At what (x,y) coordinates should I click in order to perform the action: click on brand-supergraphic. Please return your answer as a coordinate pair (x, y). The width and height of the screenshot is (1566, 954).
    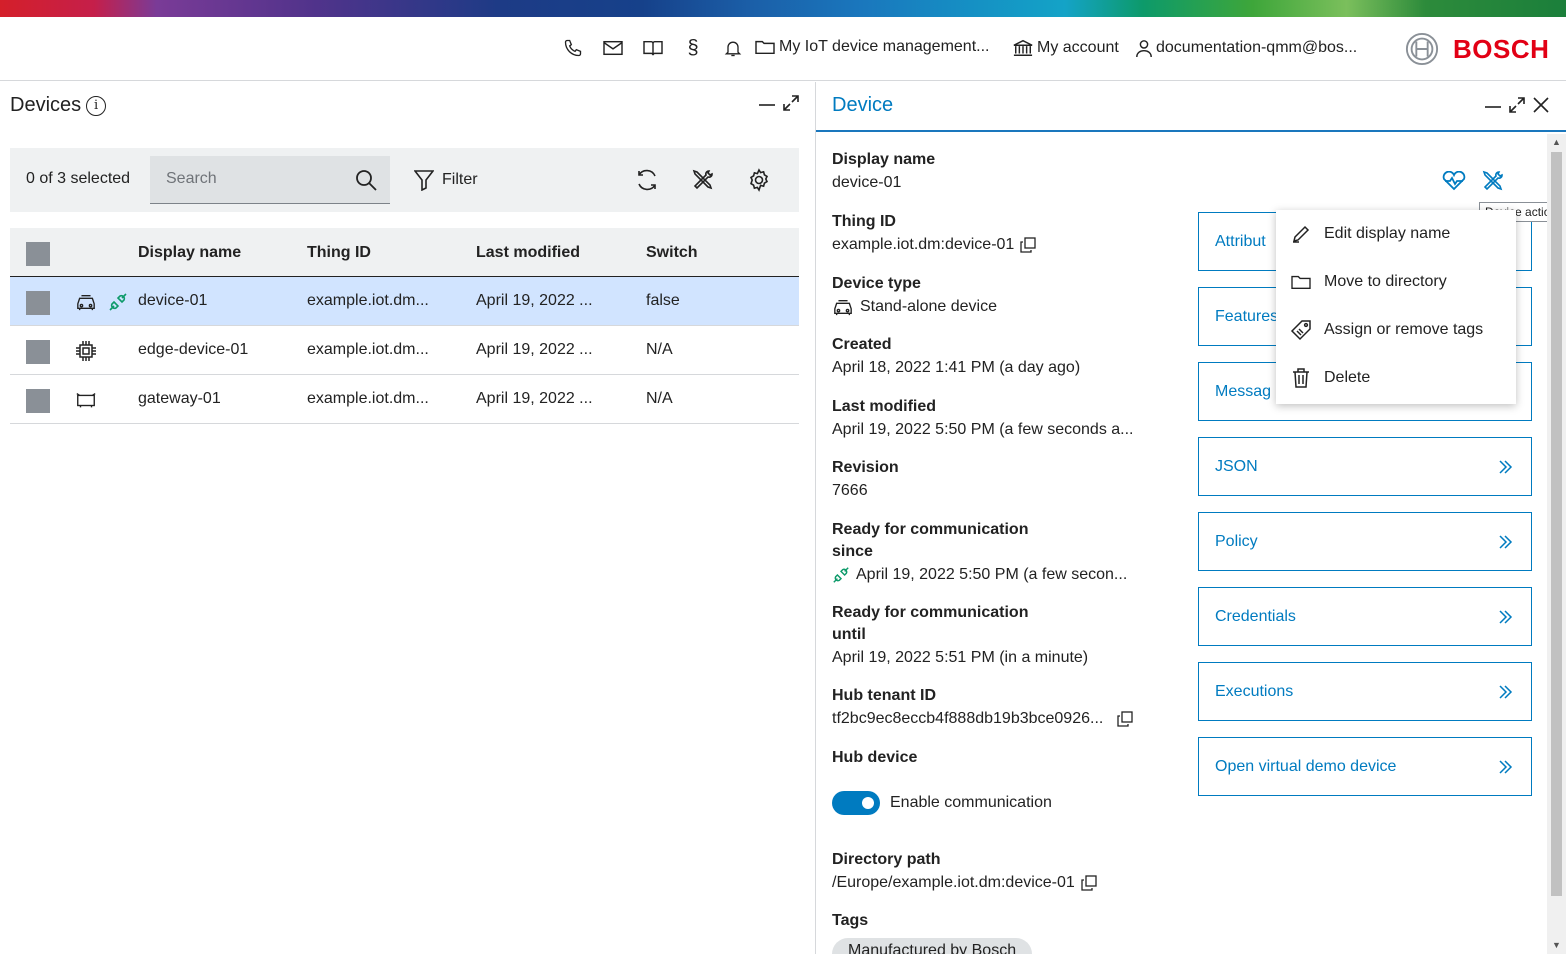
    Looking at the image, I should click on (783, 8).